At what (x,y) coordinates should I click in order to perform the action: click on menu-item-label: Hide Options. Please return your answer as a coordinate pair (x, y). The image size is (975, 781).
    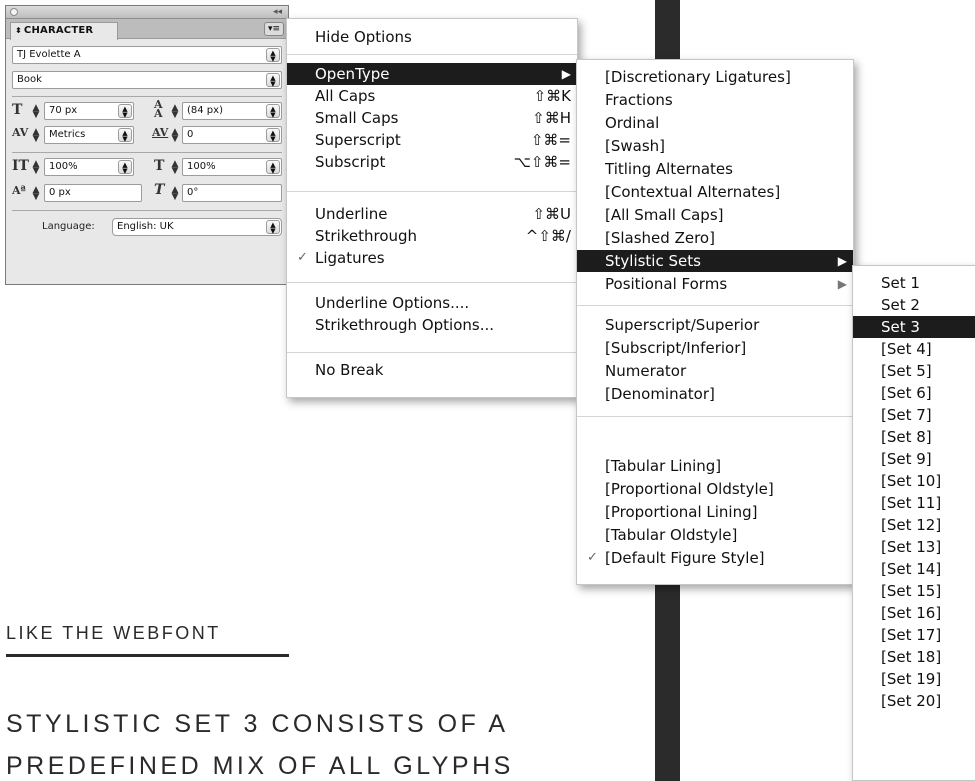
    Looking at the image, I should click on (363, 37).